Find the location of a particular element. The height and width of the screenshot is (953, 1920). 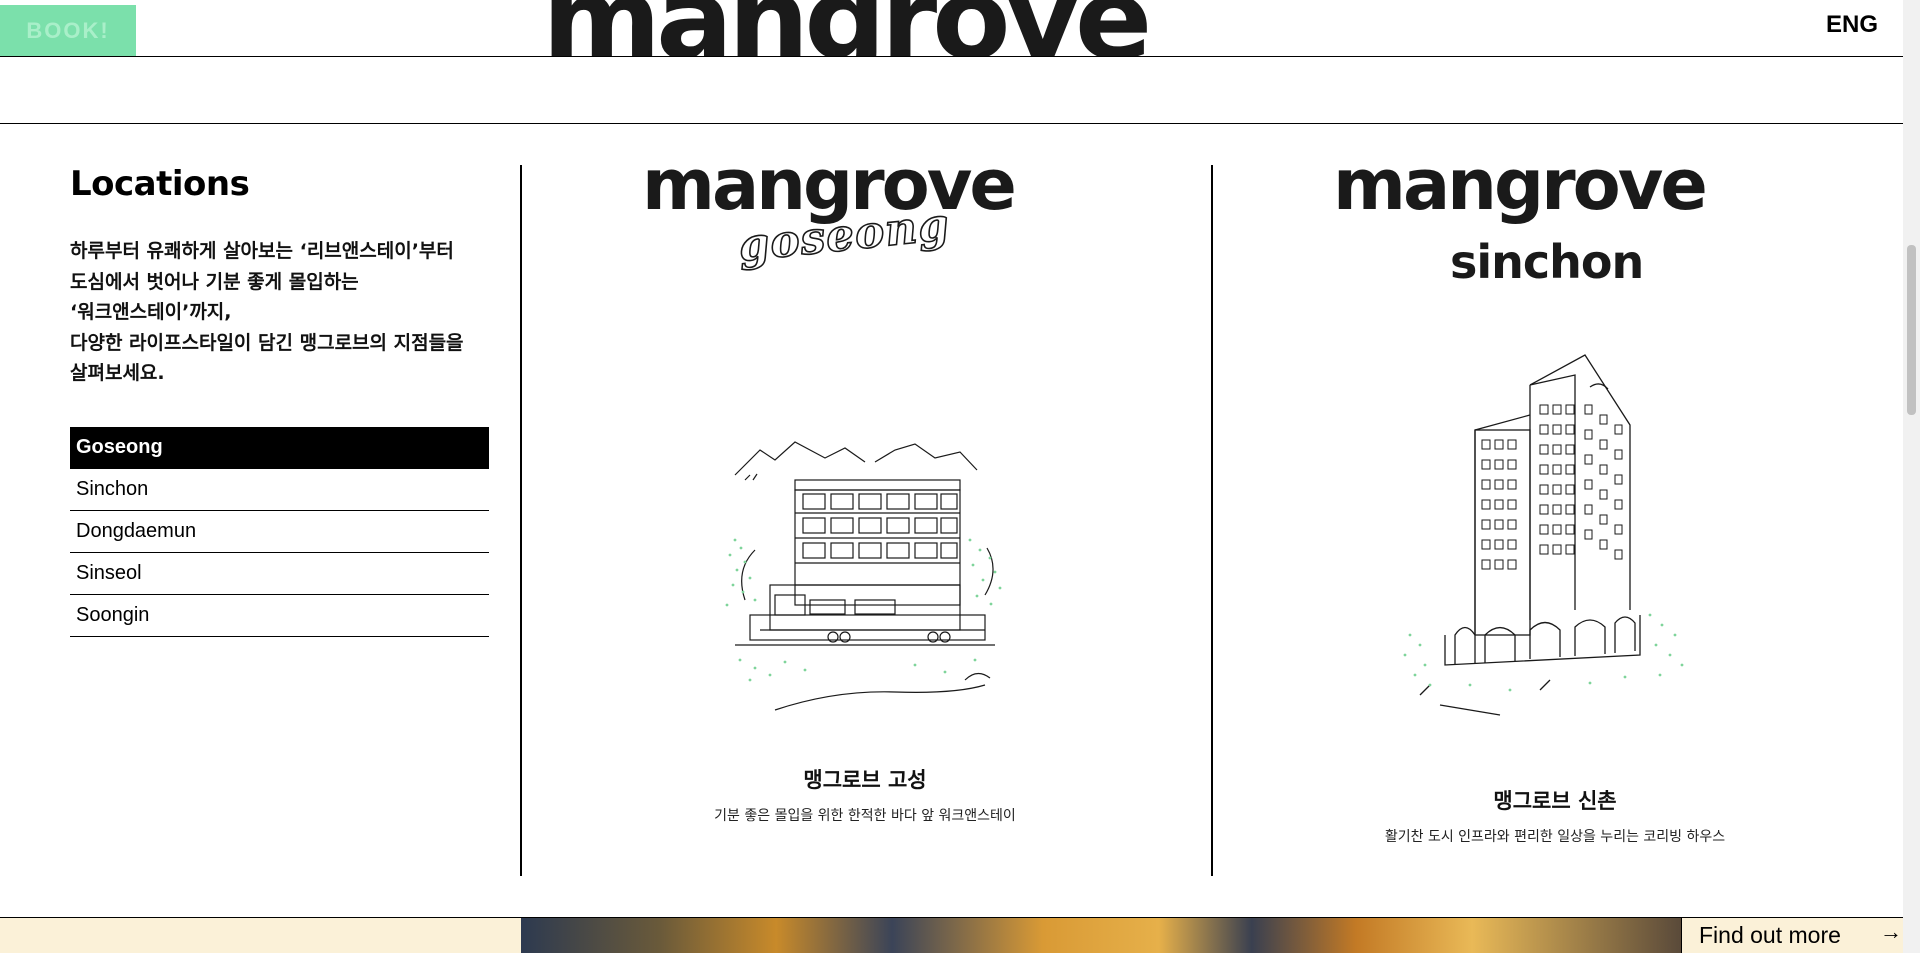

find-out-more-button: Find out more → is located at coordinates (1792, 935).